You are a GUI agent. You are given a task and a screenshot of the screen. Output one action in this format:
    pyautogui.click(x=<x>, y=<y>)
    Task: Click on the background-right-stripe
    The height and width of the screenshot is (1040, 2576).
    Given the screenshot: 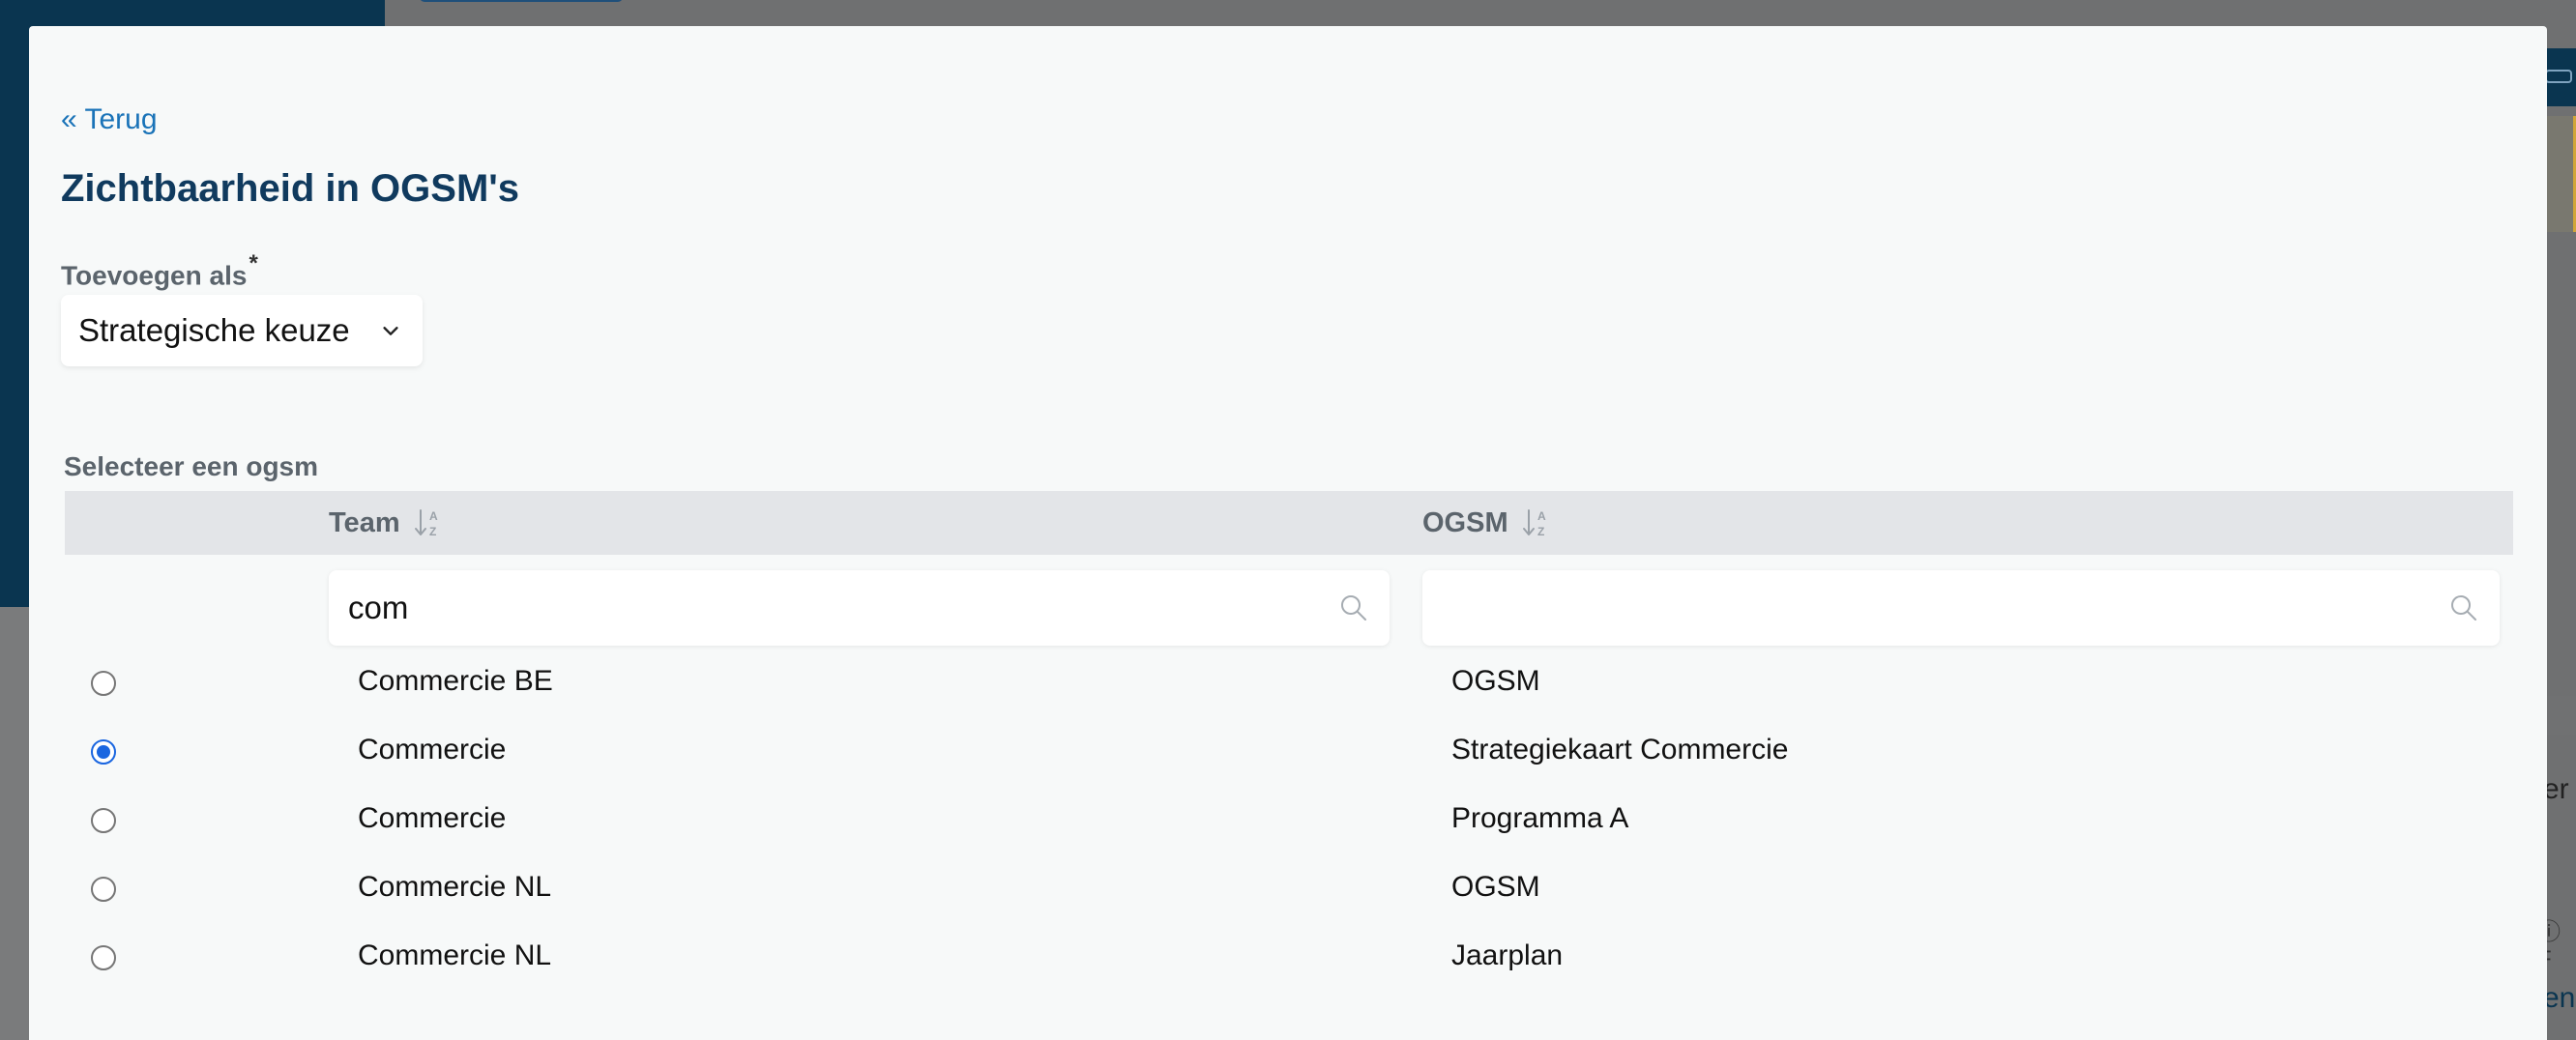 What is the action you would take?
    pyautogui.click(x=2559, y=174)
    